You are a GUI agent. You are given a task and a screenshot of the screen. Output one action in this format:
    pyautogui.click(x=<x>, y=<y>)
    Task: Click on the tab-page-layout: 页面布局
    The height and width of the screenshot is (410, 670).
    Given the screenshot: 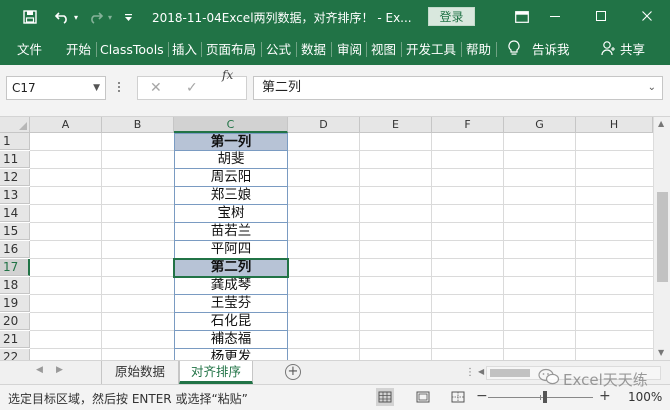 What is the action you would take?
    pyautogui.click(x=231, y=49)
    